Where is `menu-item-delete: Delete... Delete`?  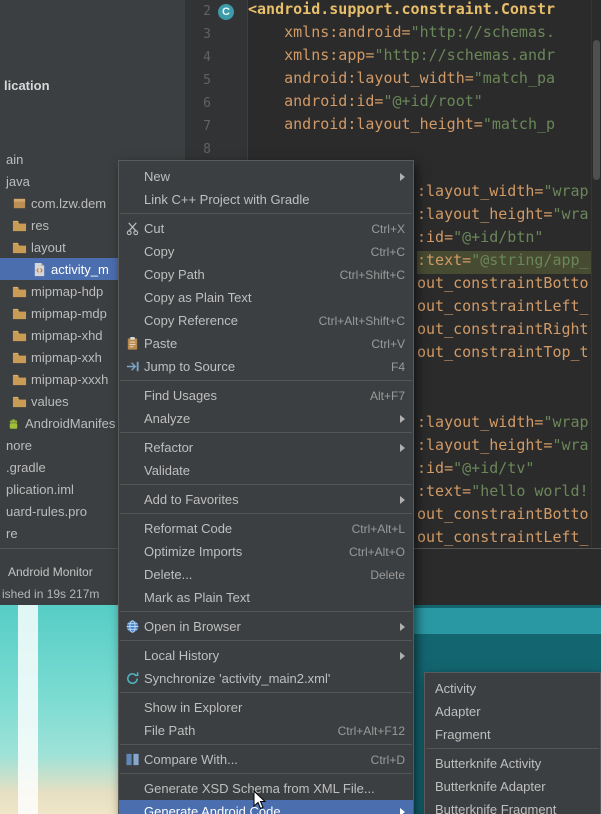
menu-item-delete: Delete... Delete is located at coordinates (266, 574).